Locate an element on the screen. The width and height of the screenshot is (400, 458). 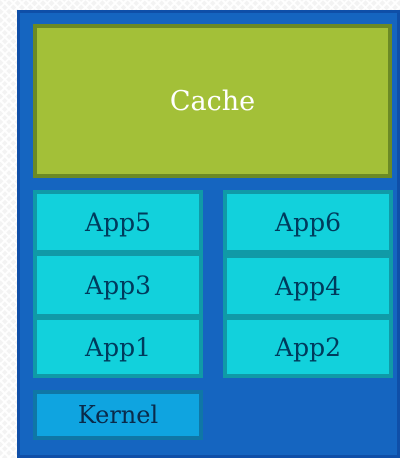
app6-label: App6 is located at coordinates (308, 222).